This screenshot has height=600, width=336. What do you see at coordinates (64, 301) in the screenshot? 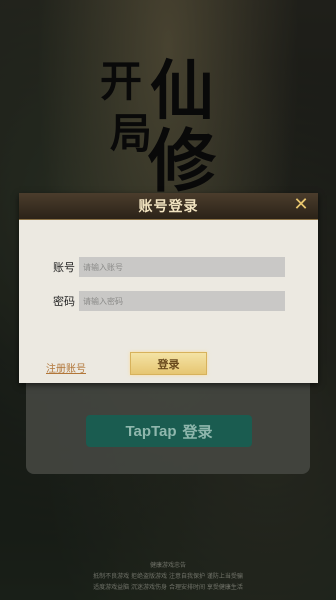
I see `password-label: 密码` at bounding box center [64, 301].